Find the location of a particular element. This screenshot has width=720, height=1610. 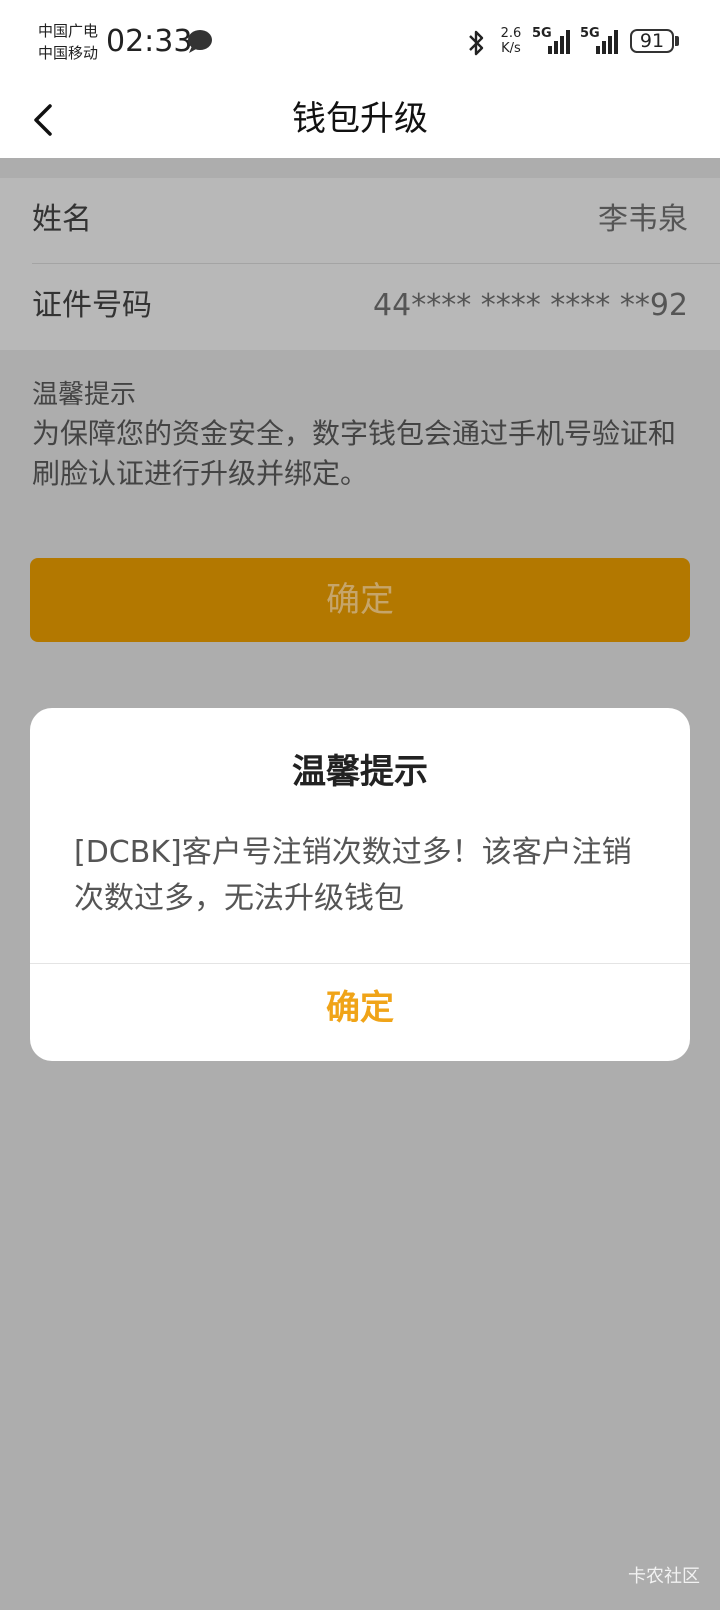

carrier-info: 中国广电 中国移动 is located at coordinates (68, 42).